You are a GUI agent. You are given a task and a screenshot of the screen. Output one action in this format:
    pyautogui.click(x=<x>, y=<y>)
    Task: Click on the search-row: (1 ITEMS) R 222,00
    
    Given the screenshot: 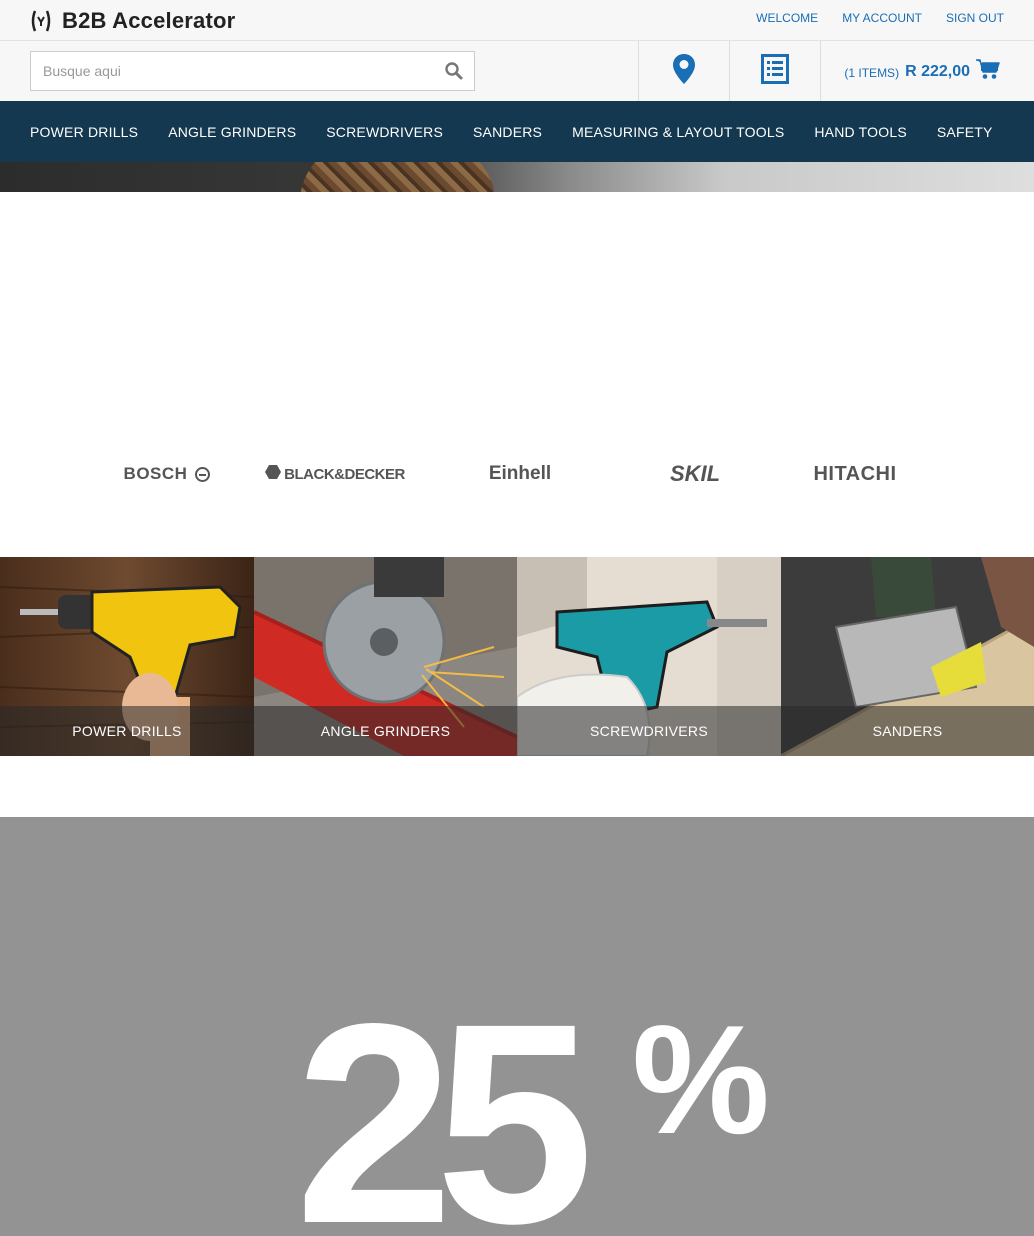 What is the action you would take?
    pyautogui.click(x=517, y=71)
    